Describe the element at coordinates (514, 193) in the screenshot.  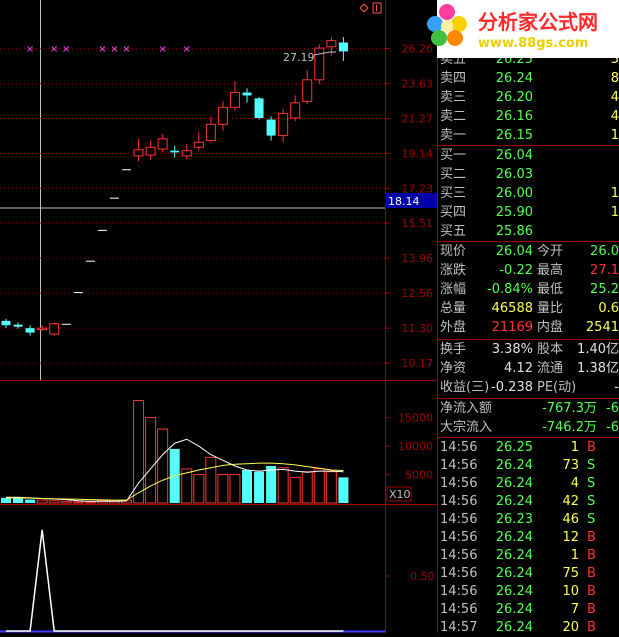
I see `order-price: 26.00` at that location.